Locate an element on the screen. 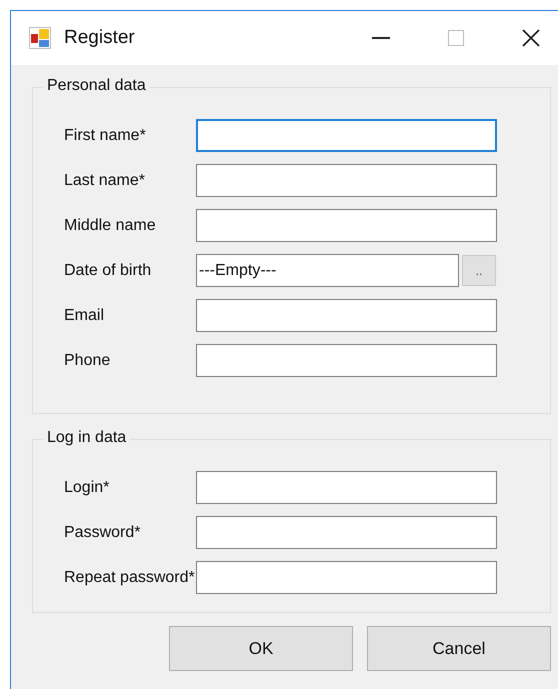  field-label: First name* is located at coordinates (105, 135).